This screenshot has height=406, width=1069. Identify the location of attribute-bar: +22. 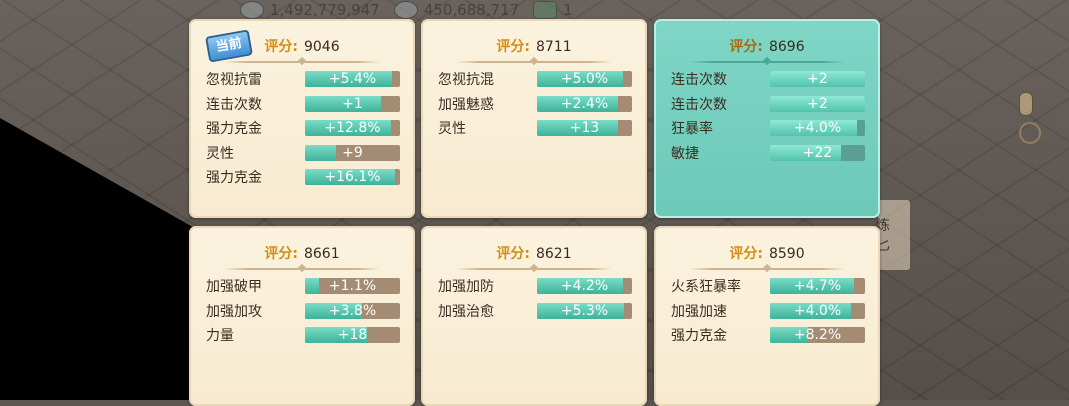
(817, 152).